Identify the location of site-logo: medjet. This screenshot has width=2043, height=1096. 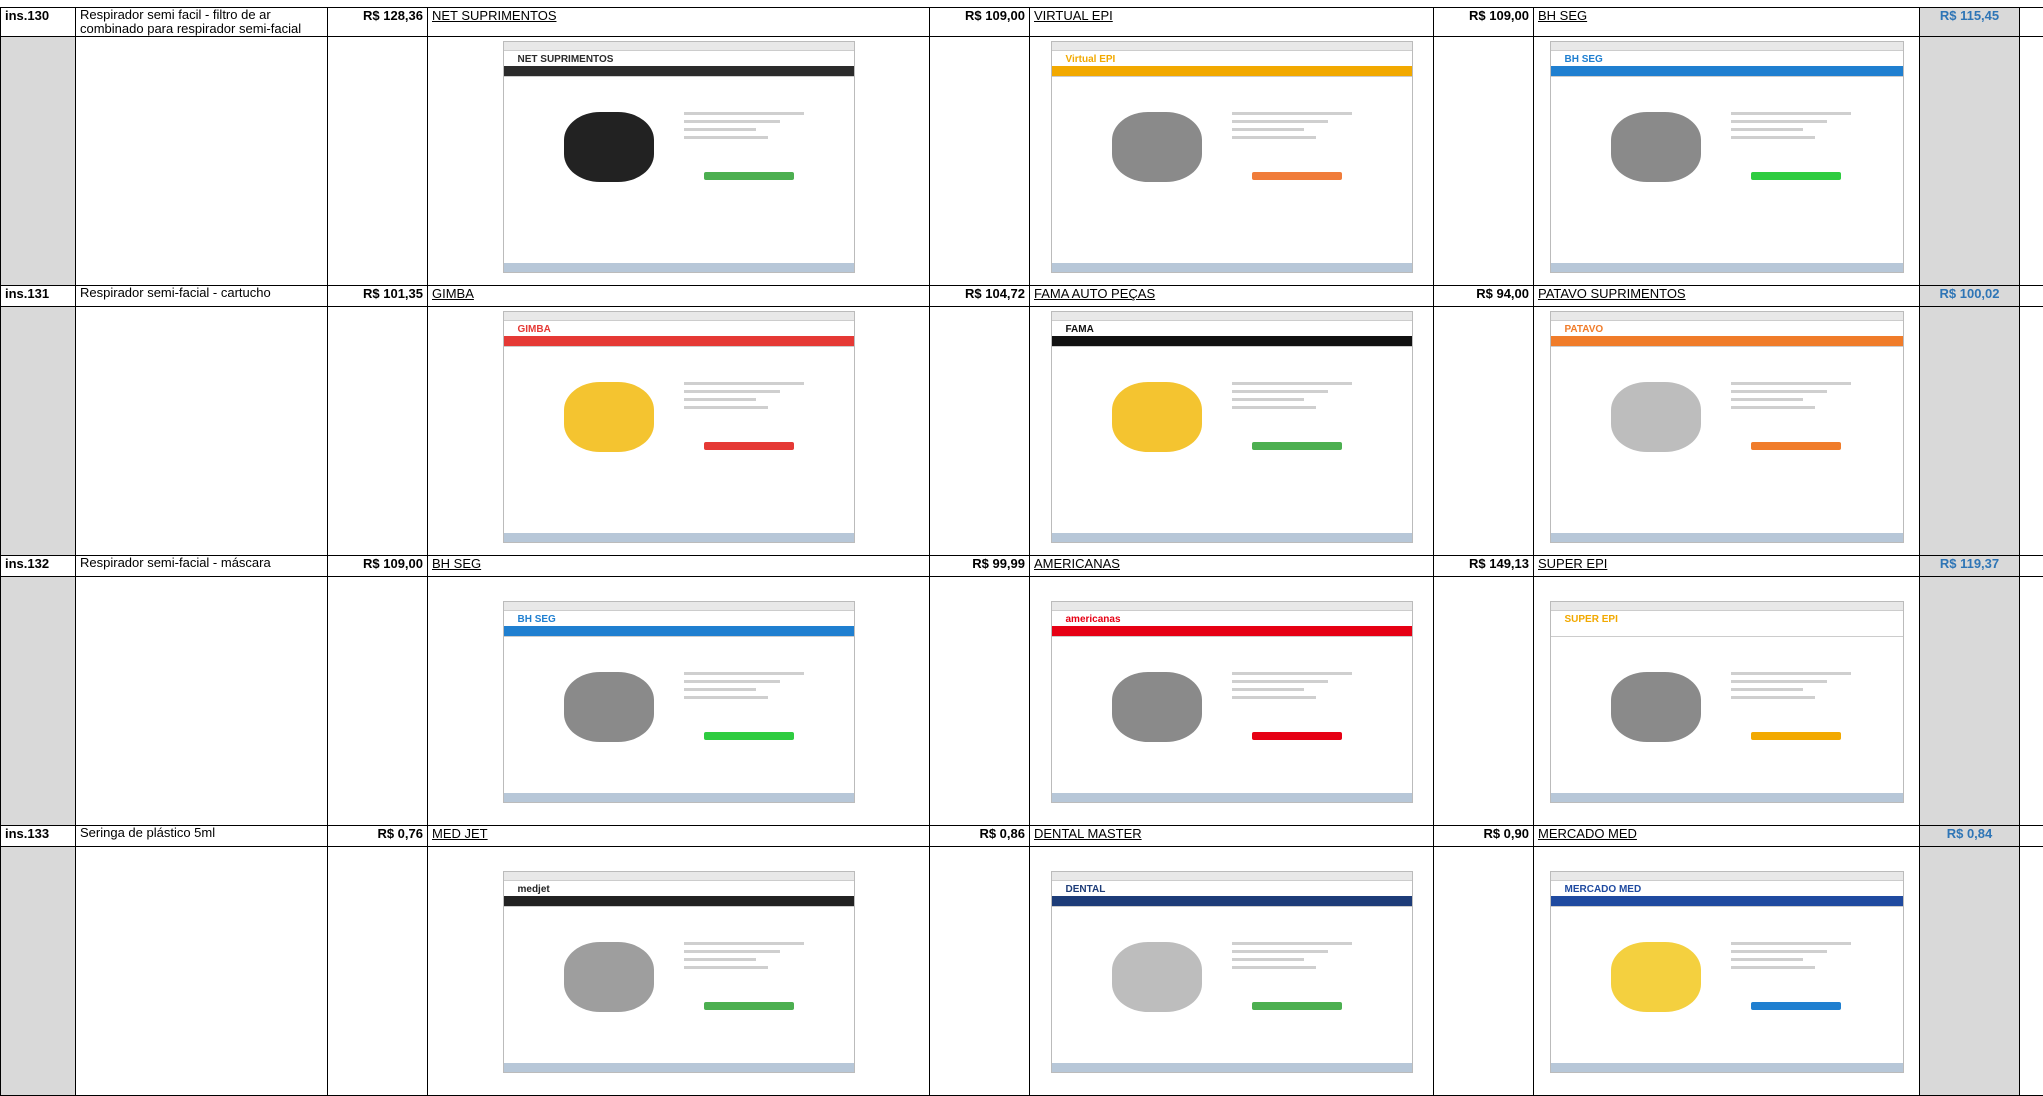
(534, 889).